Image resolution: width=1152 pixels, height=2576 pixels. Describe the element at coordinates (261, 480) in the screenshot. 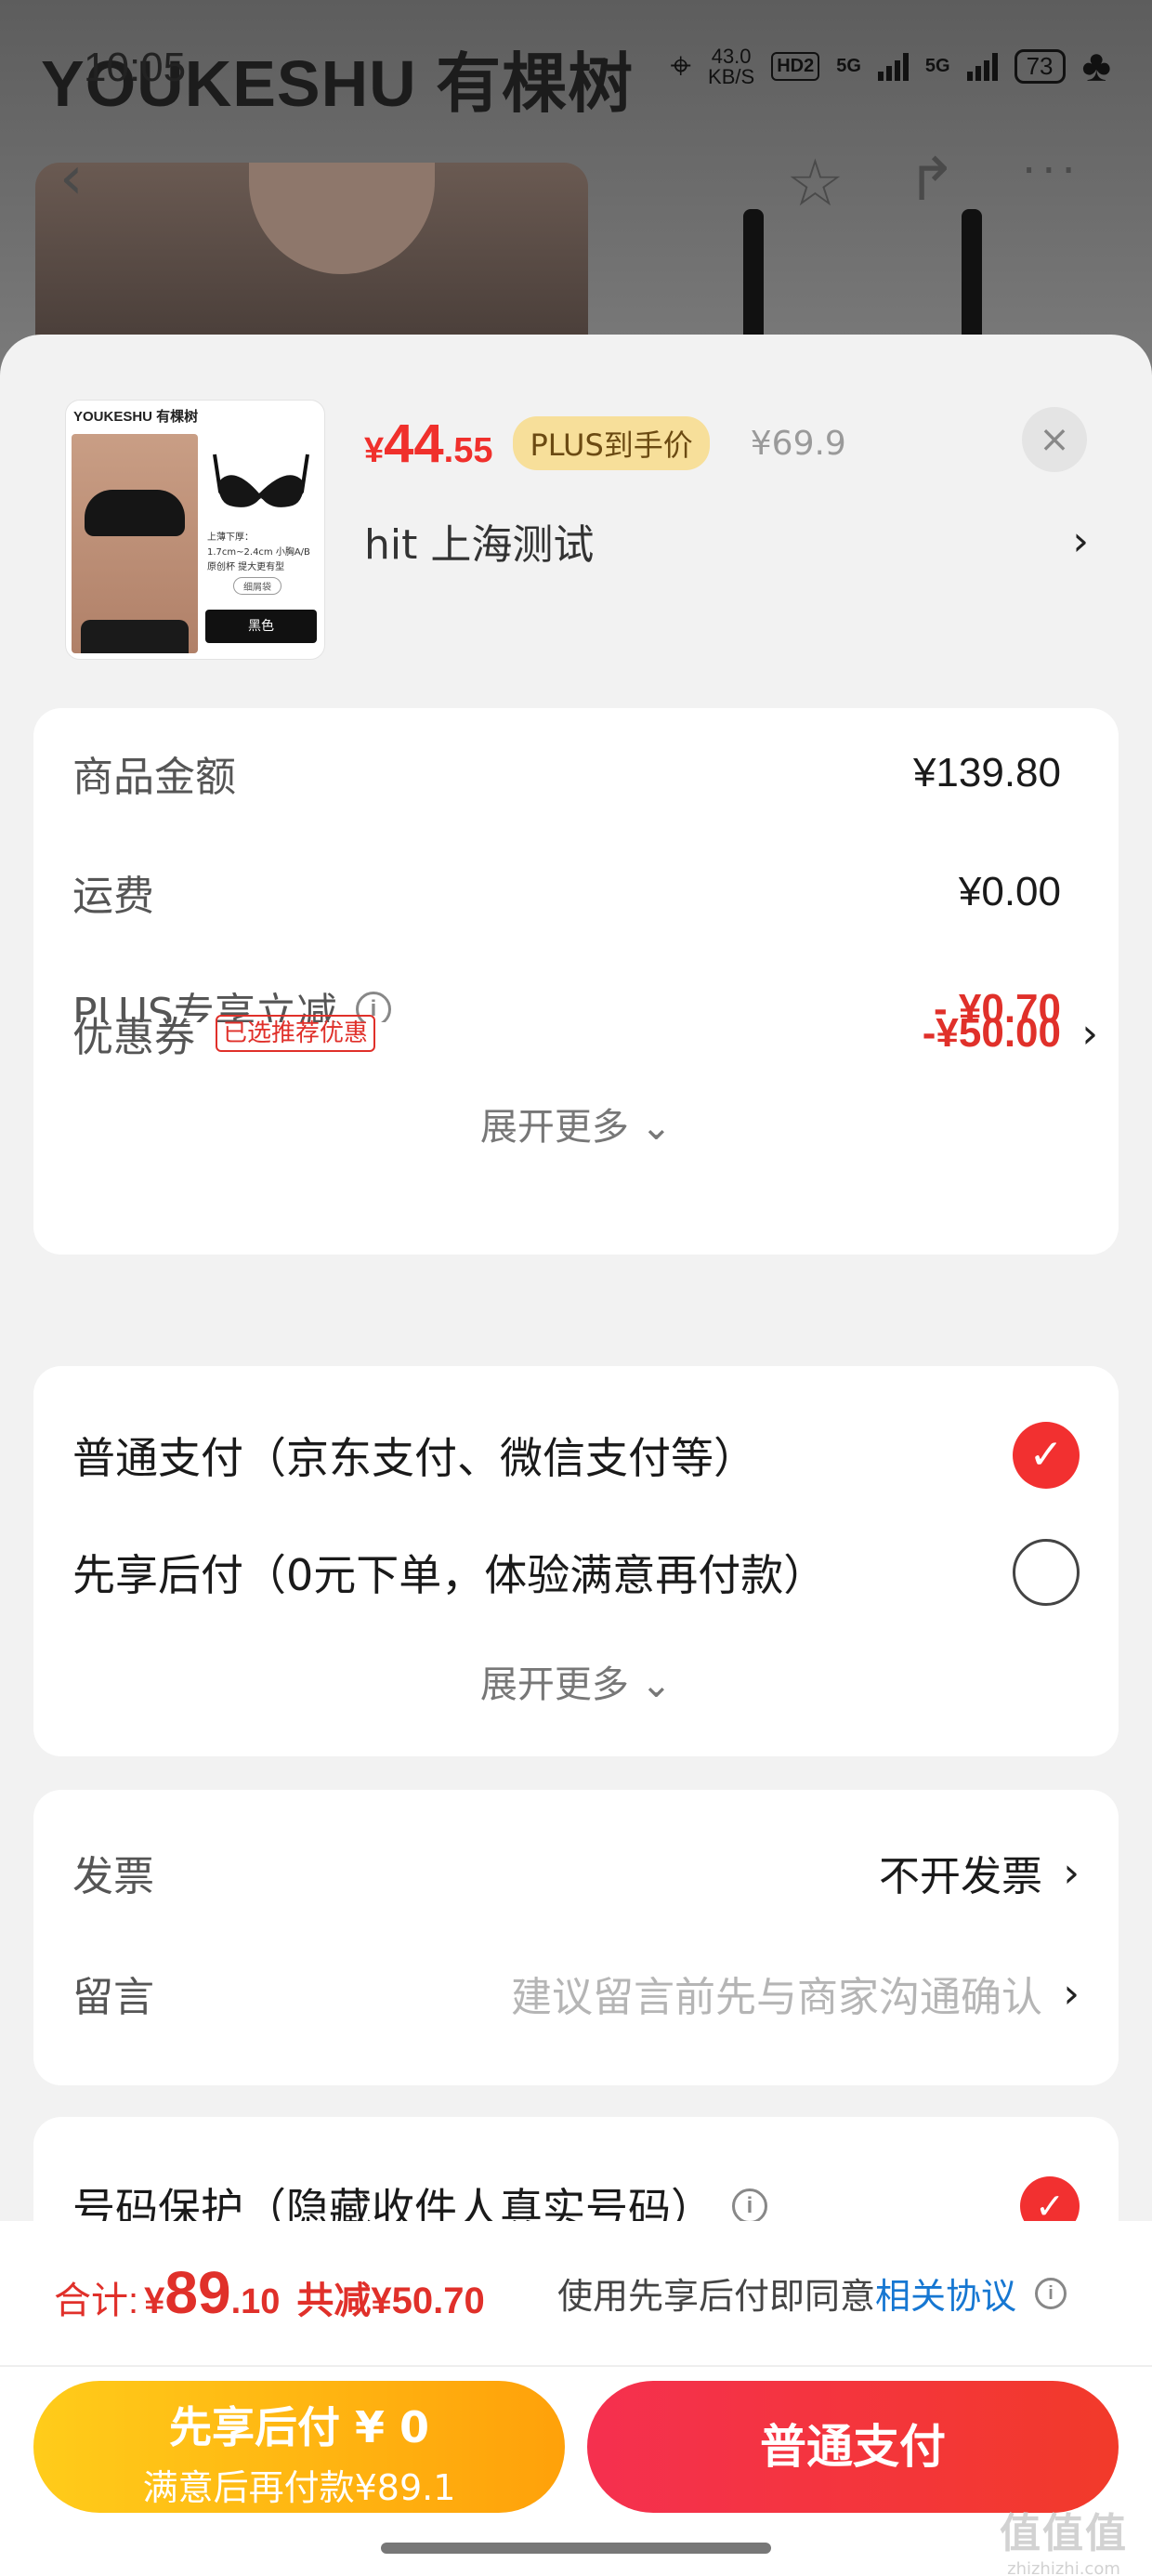

I see `bra-image` at that location.